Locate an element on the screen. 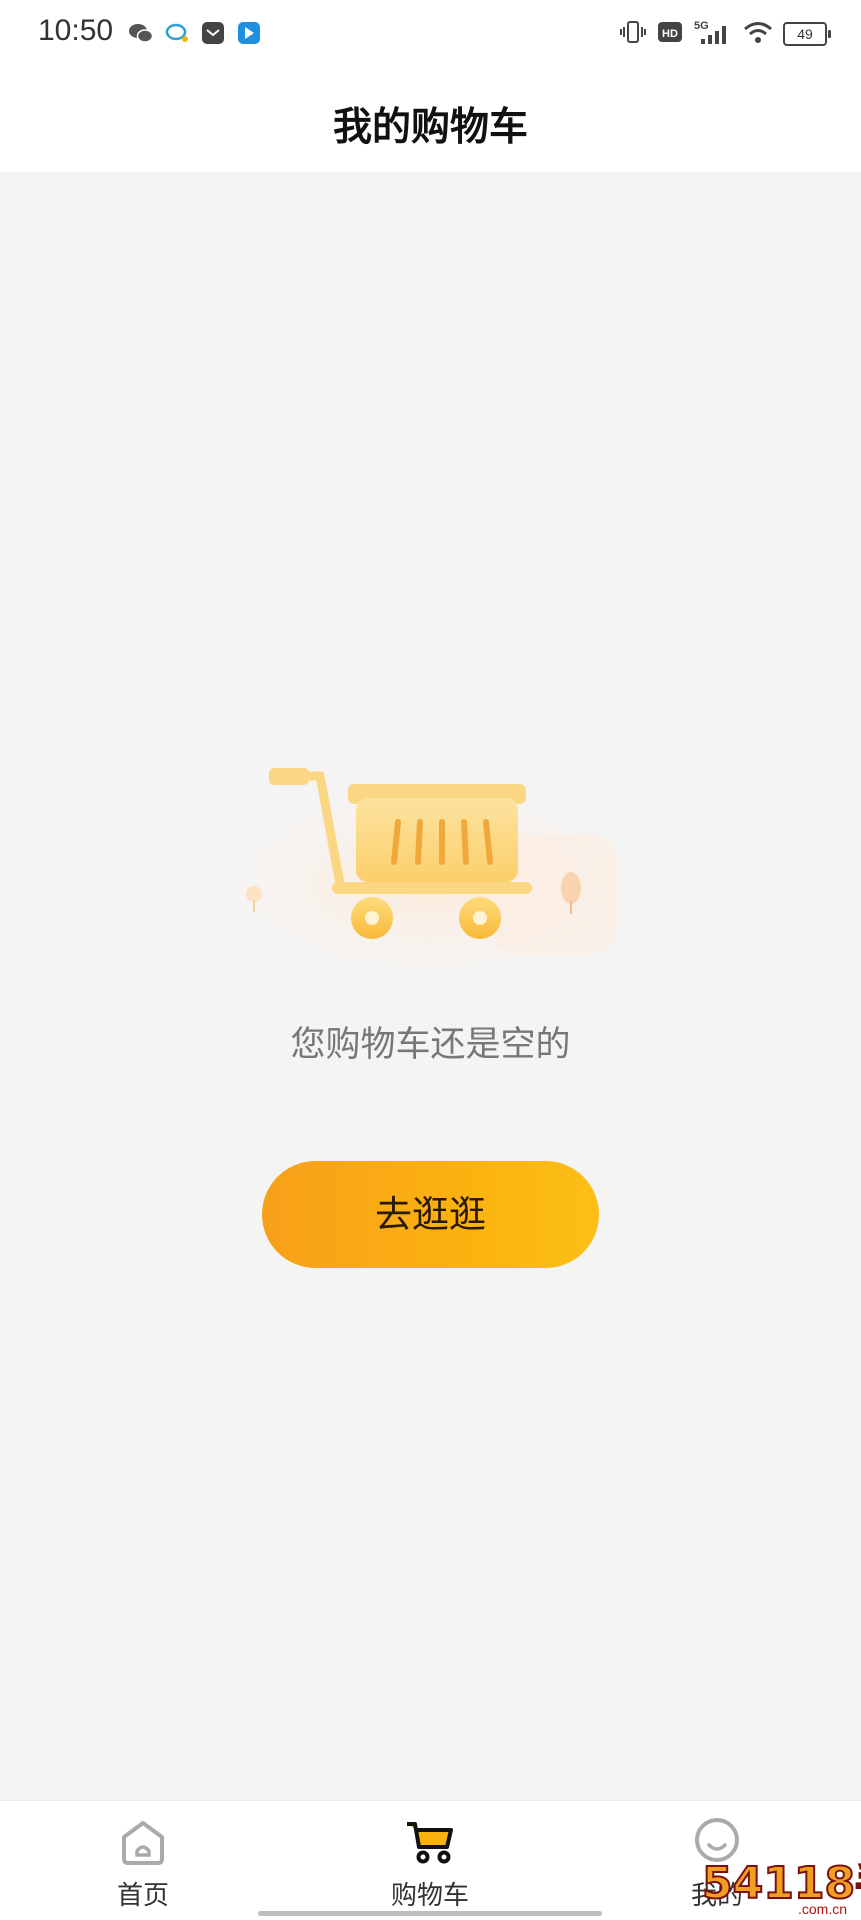 Image resolution: width=861 pixels, height=1920 pixels. svg-text: .com.cn is located at coordinates (822, 1909).